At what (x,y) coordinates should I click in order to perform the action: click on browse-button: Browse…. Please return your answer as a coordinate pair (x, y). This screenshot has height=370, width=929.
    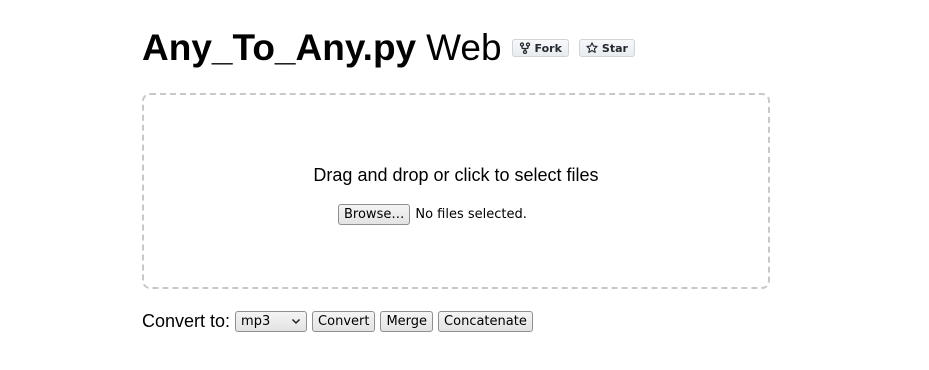
    Looking at the image, I should click on (374, 214).